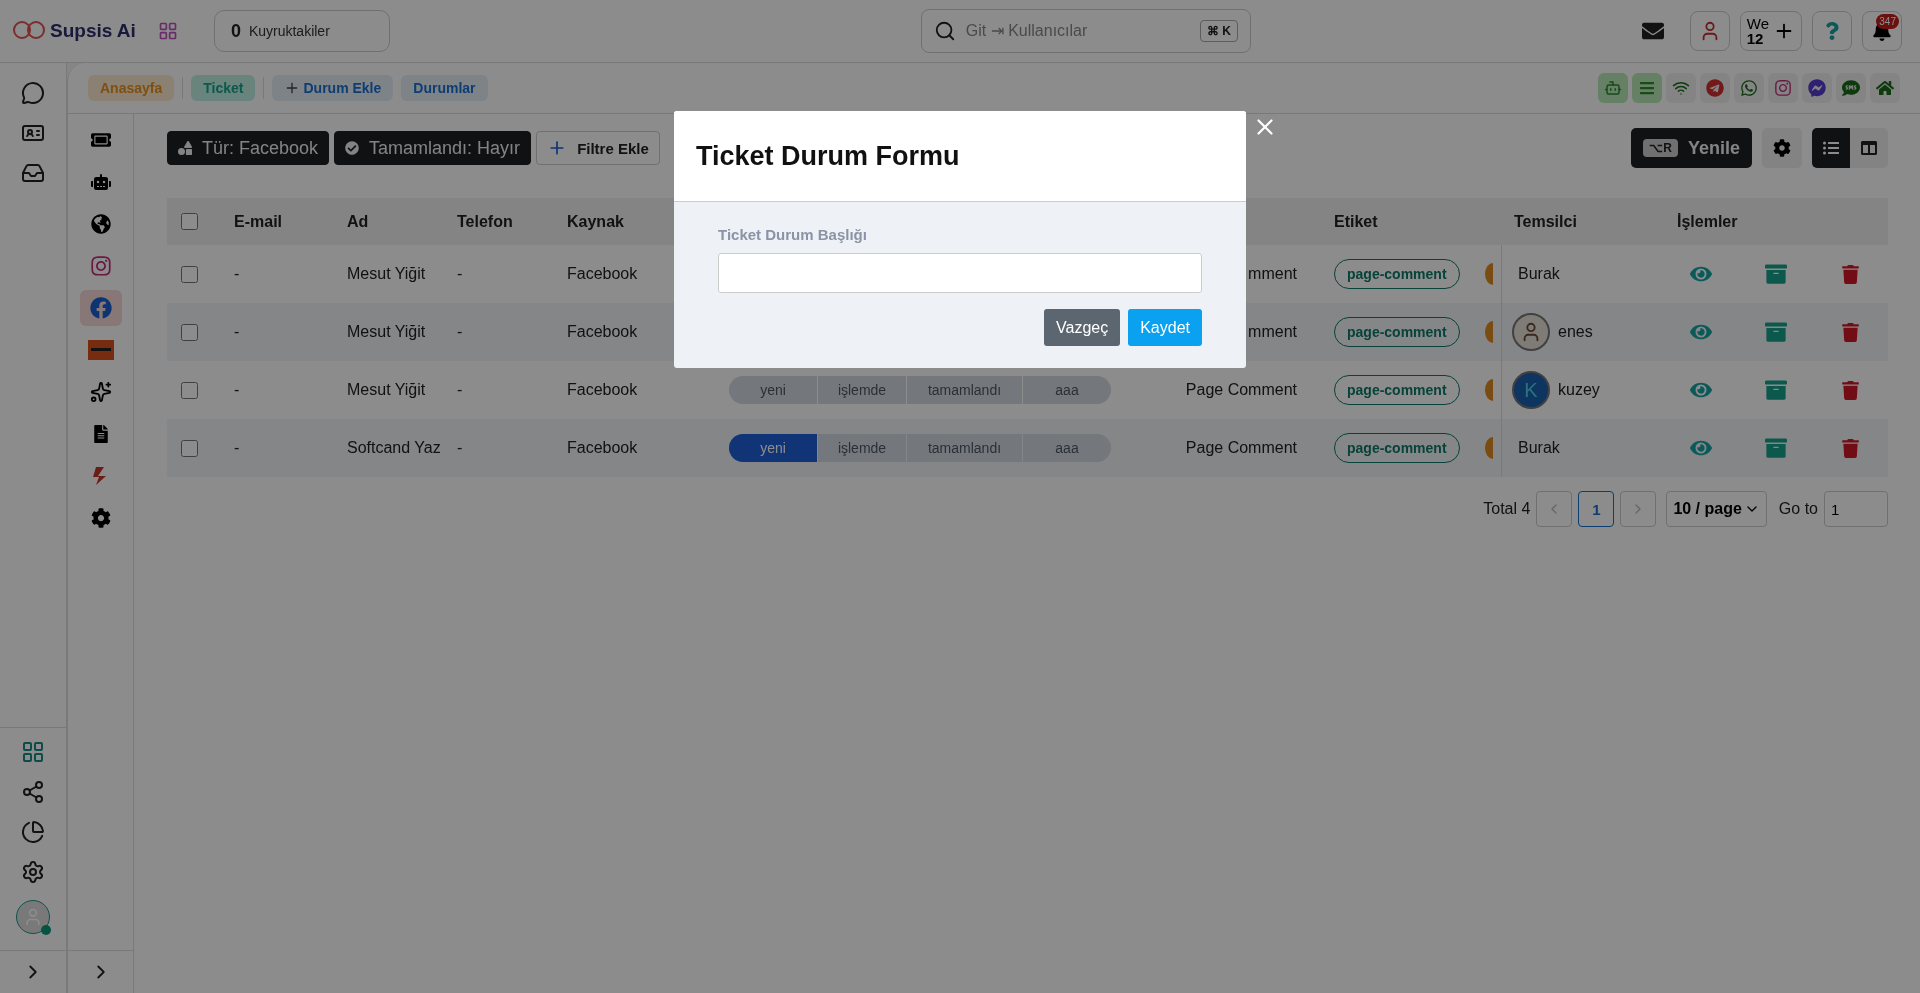 The width and height of the screenshot is (1920, 993). Describe the element at coordinates (33, 792) in the screenshot. I see `share-icon` at that location.